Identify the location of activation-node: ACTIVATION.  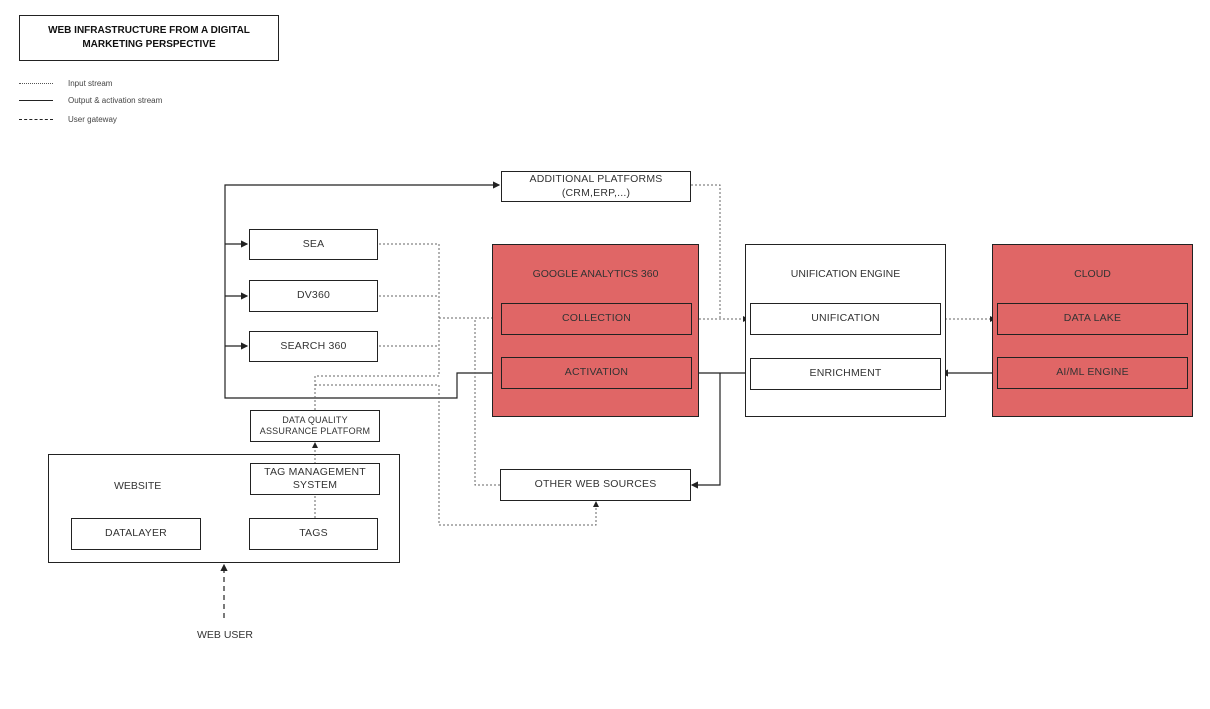
(596, 373).